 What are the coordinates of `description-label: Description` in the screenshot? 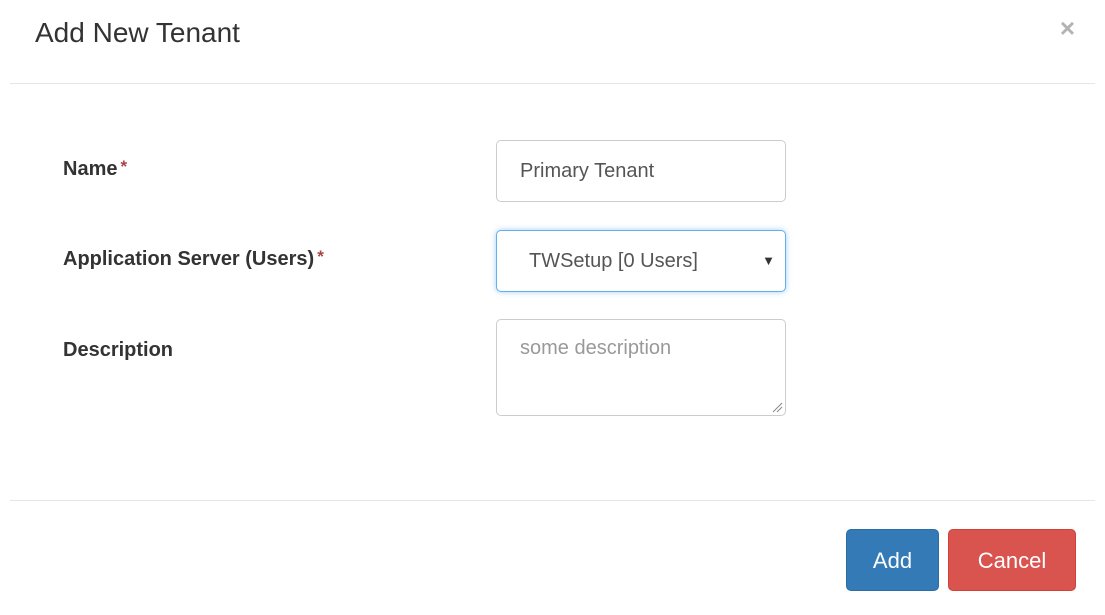 It's located at (118, 350).